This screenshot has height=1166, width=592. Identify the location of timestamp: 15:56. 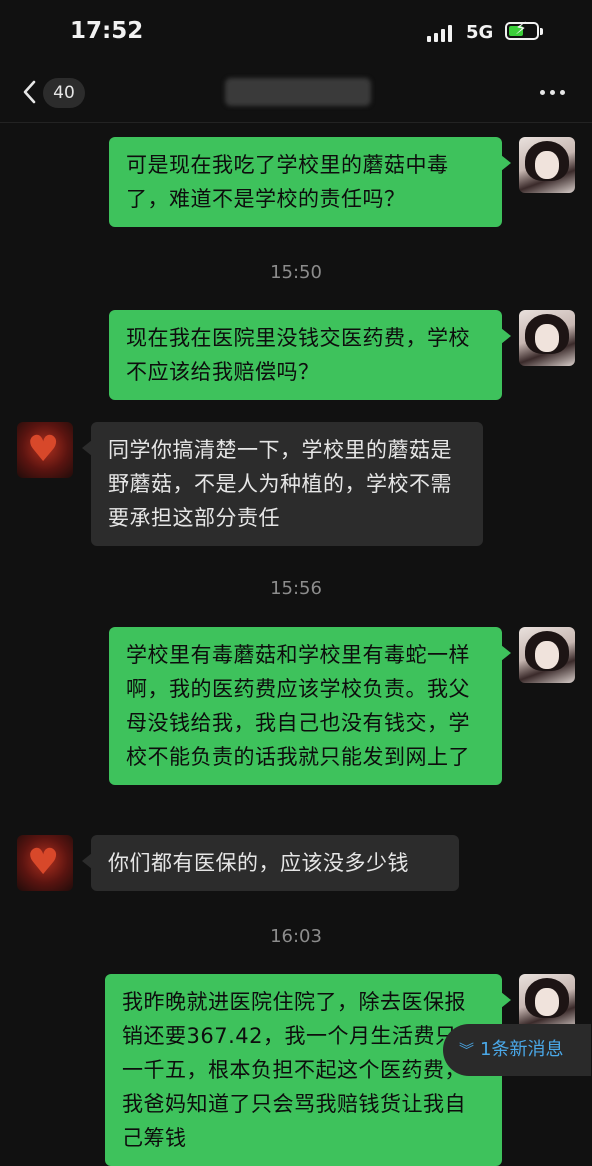
(296, 588).